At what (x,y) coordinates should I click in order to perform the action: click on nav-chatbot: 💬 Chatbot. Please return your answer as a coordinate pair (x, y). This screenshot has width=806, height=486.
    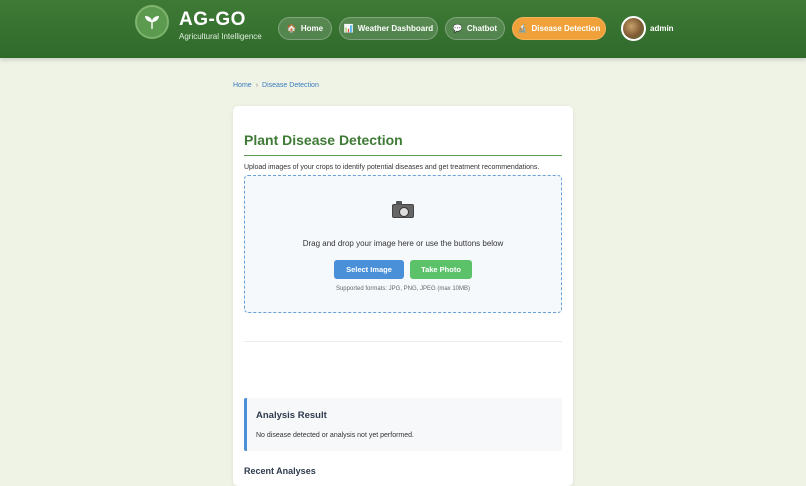
    Looking at the image, I should click on (475, 28).